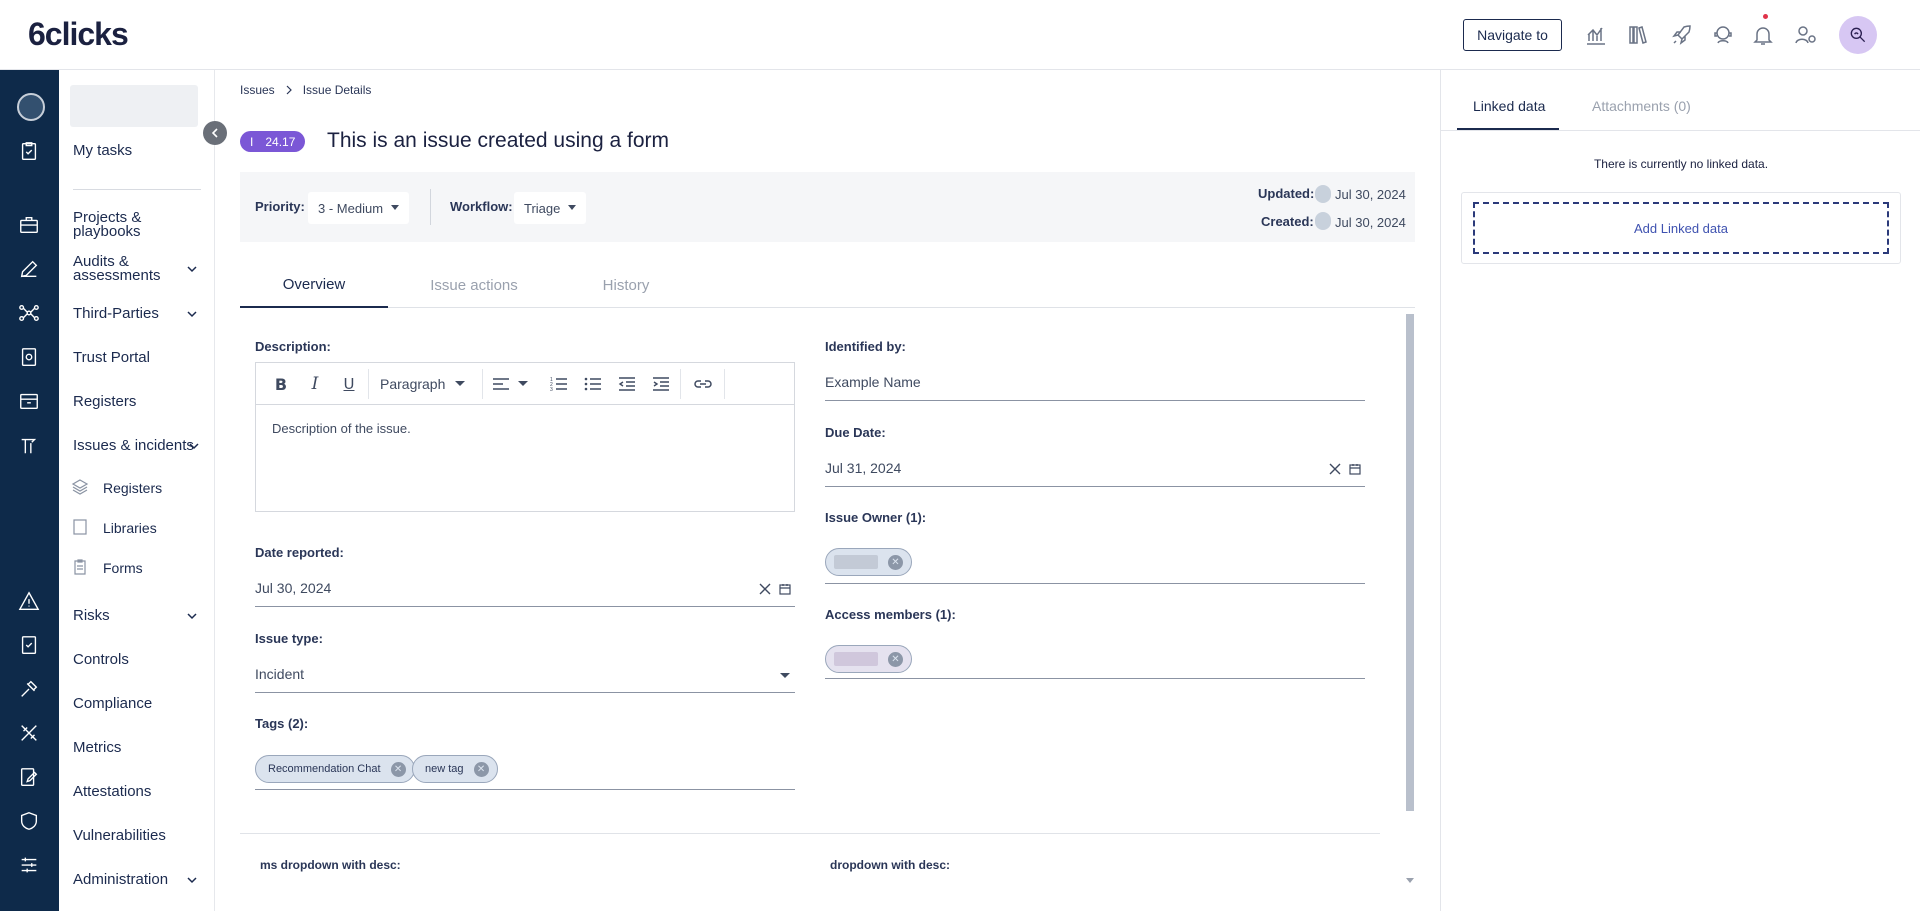  What do you see at coordinates (593, 384) in the screenshot?
I see `bullet-list-icon` at bounding box center [593, 384].